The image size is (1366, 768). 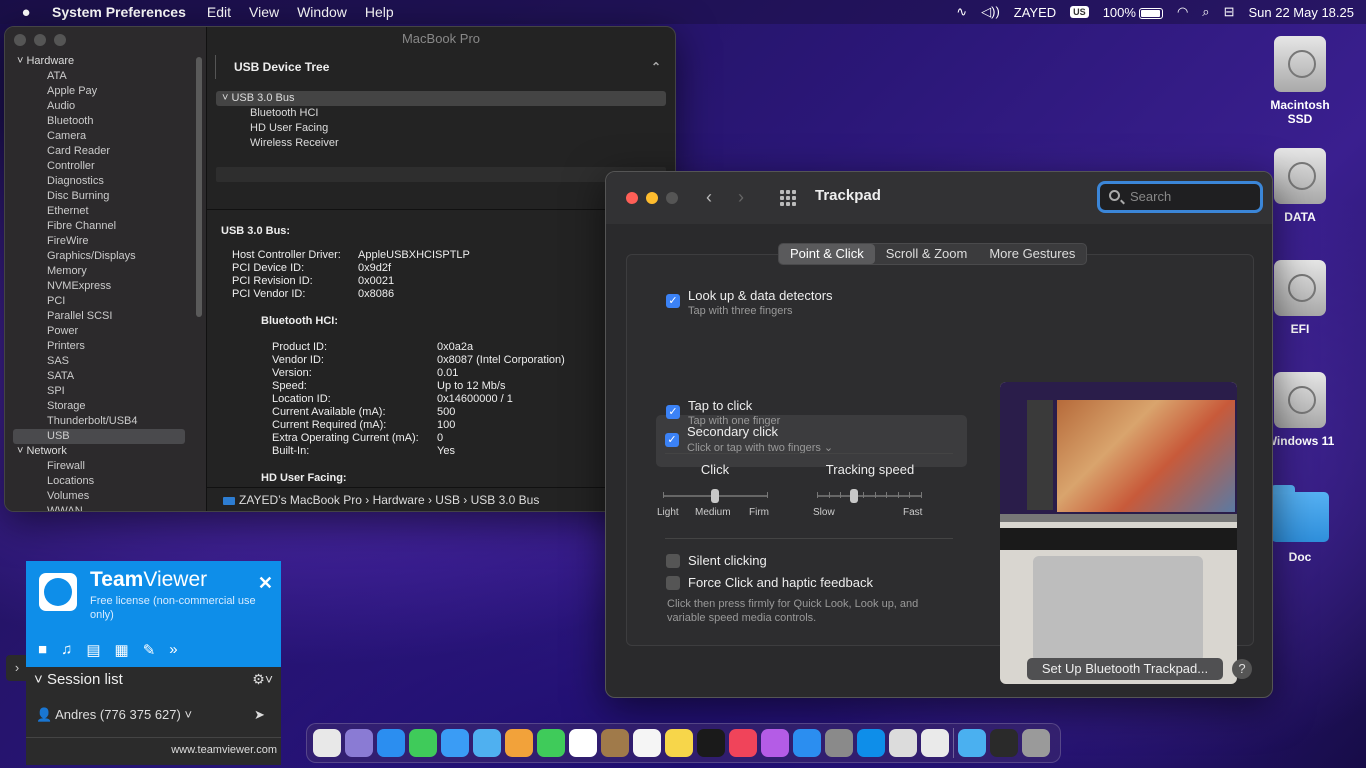 I want to click on sidebar-item: Ethernet, so click(x=106, y=211).